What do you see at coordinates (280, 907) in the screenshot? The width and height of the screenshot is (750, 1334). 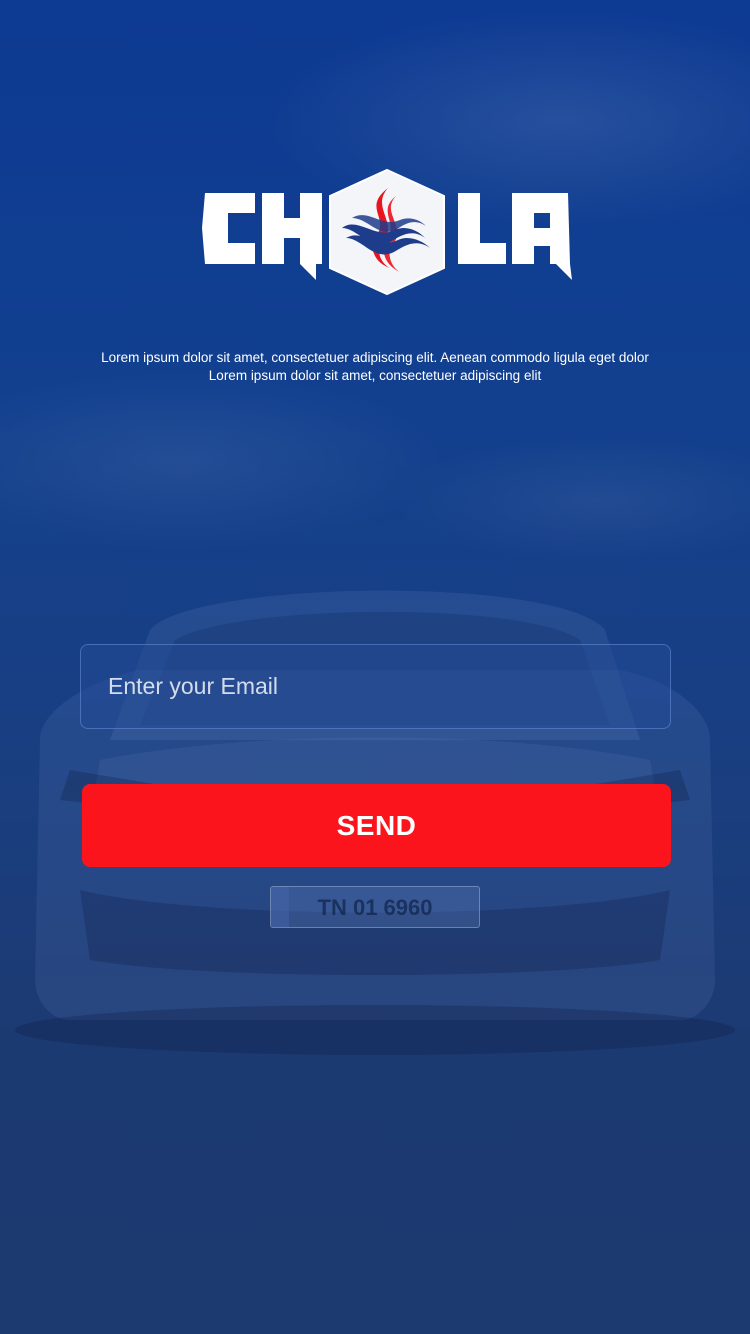 I see `plate-strip` at bounding box center [280, 907].